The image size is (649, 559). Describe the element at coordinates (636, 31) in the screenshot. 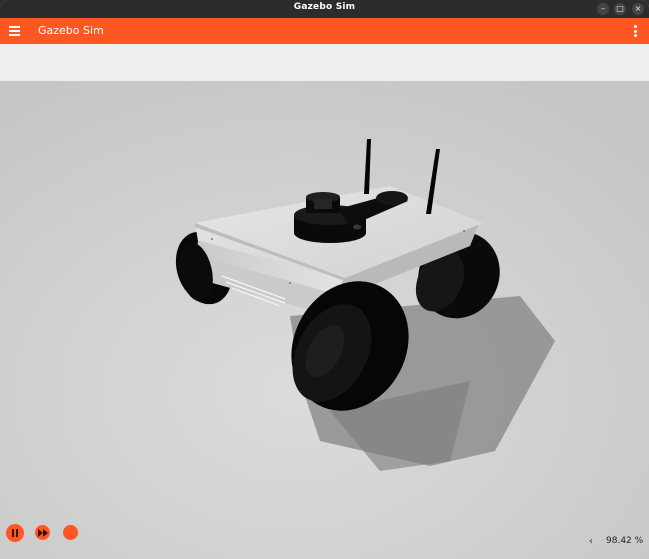

I see `kebab-menu-icon` at that location.